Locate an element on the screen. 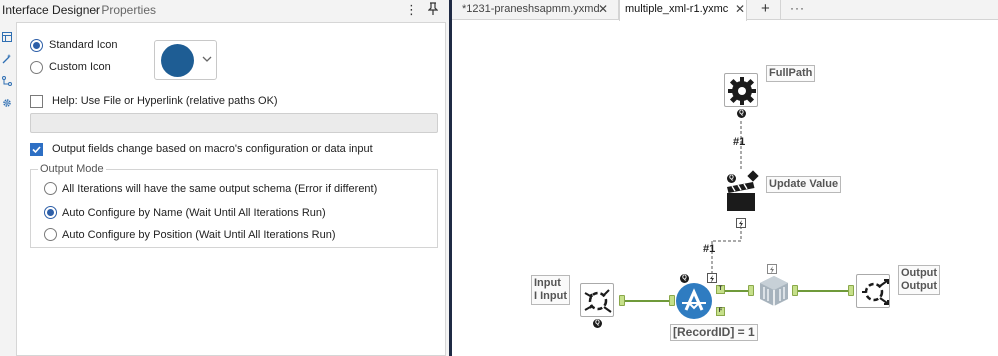 This screenshot has height=356, width=998. chevron-down-icon is located at coordinates (207, 59).